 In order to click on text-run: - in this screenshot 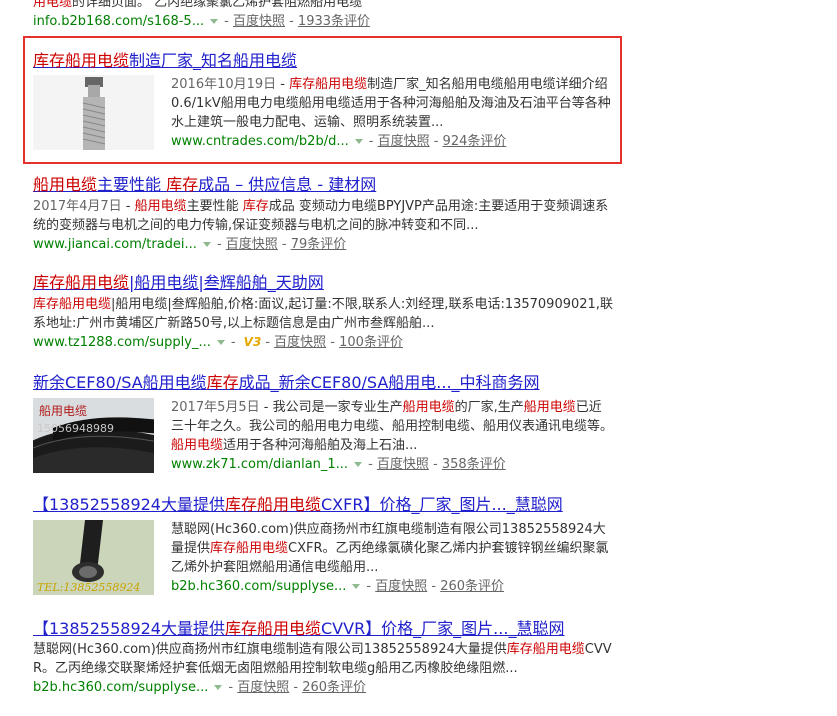, I will do `click(283, 84)`.